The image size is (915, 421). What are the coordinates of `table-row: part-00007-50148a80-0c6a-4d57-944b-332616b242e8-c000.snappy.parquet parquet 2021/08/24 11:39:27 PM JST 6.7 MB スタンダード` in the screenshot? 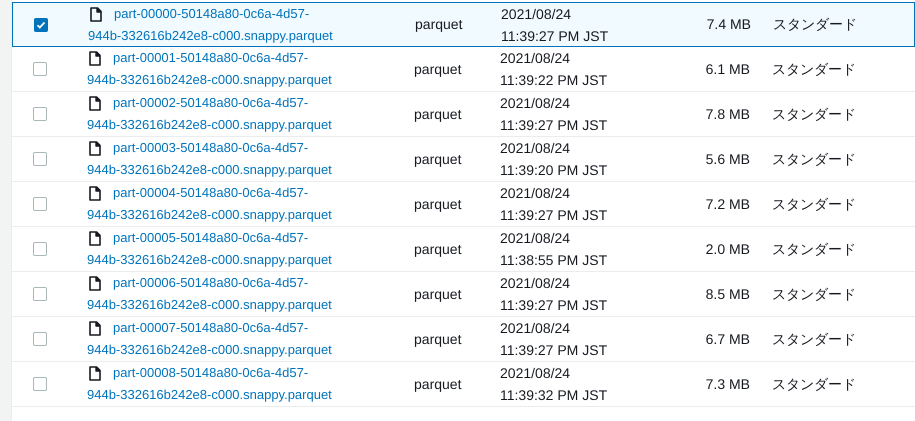 It's located at (463, 339).